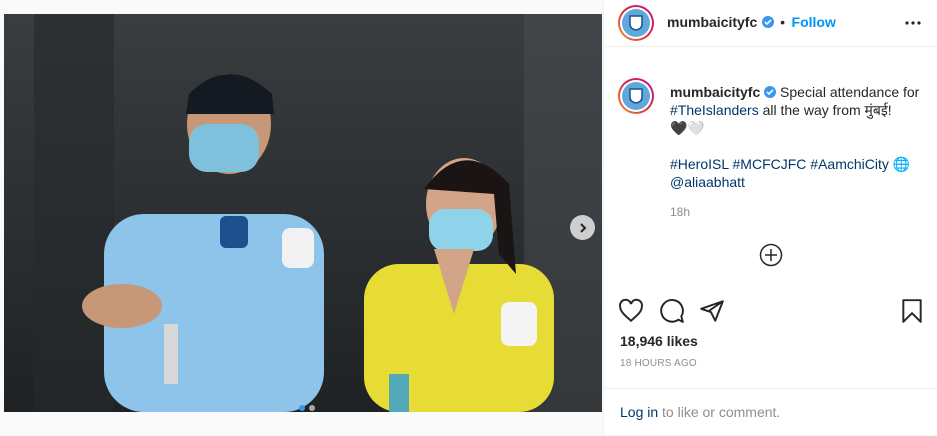  Describe the element at coordinates (672, 311) in the screenshot. I see `comment-icon` at that location.